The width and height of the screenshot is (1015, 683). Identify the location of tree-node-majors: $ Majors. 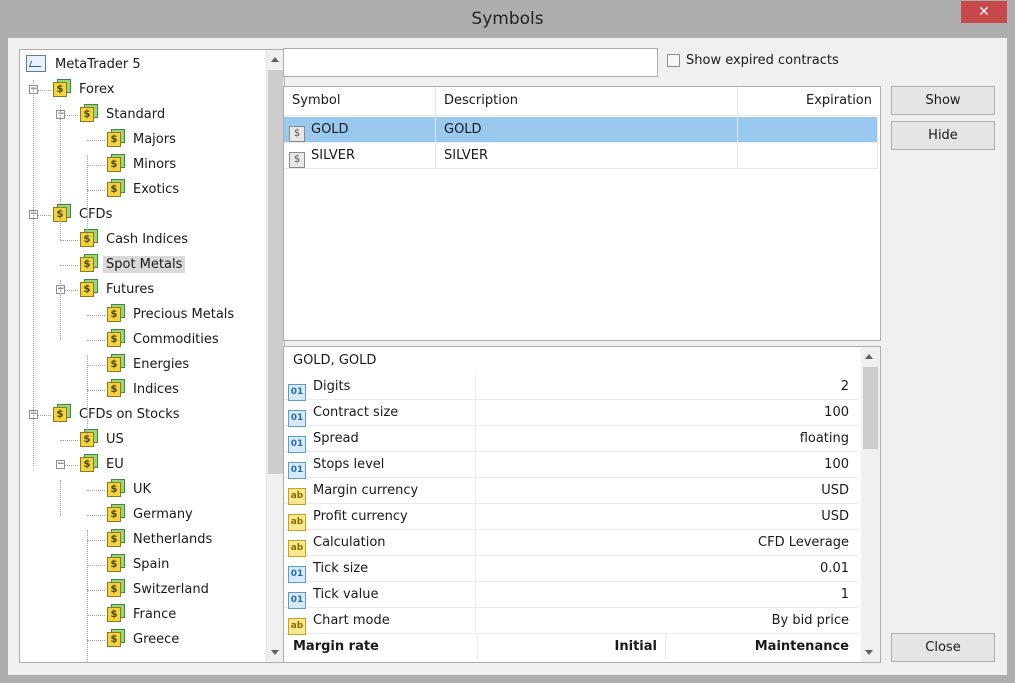
(143, 140).